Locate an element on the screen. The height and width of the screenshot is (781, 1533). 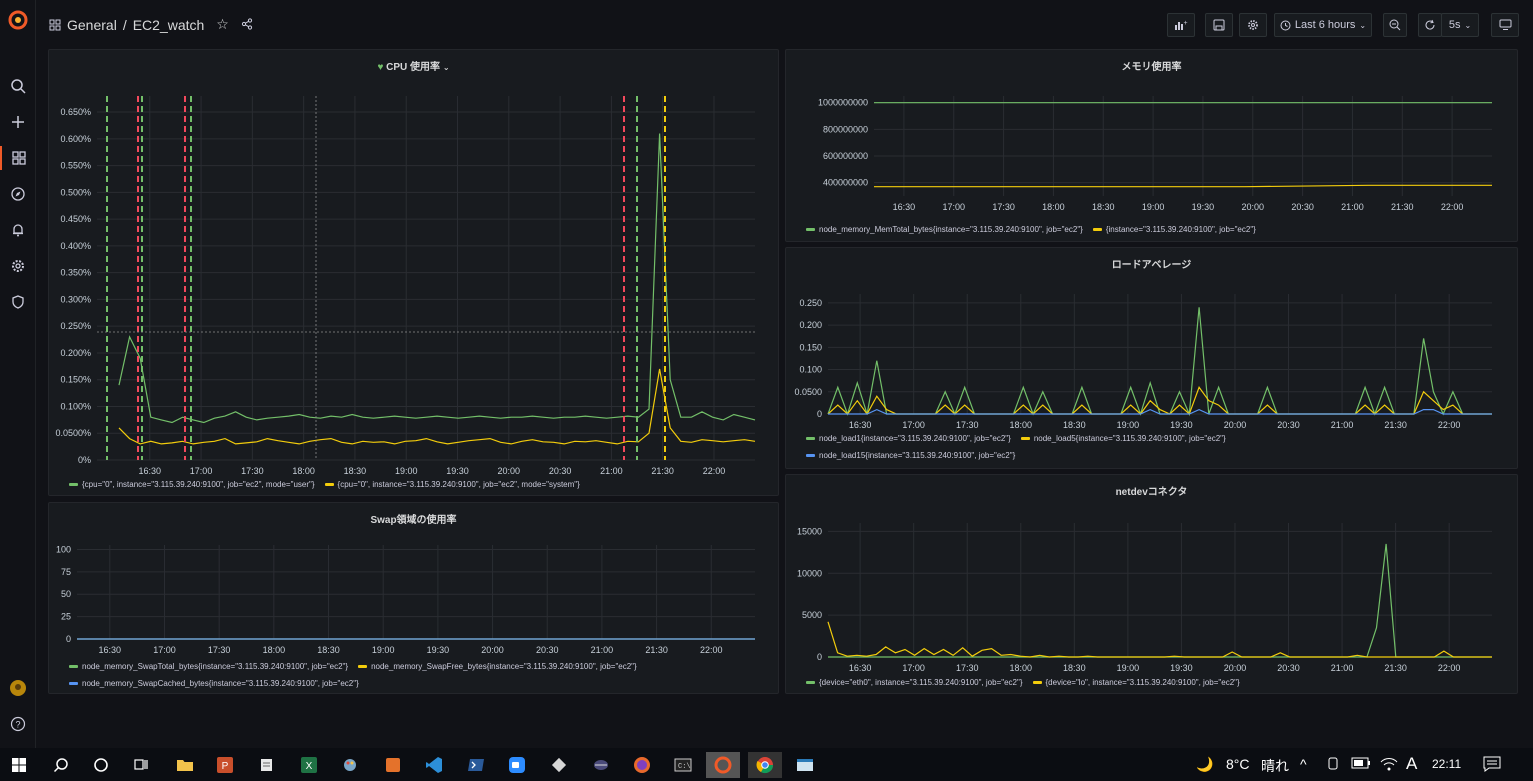
notification-icon is located at coordinates (1492, 765).